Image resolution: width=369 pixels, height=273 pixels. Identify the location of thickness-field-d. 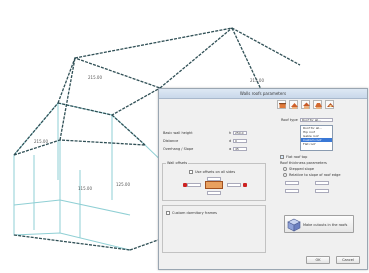
(322, 191).